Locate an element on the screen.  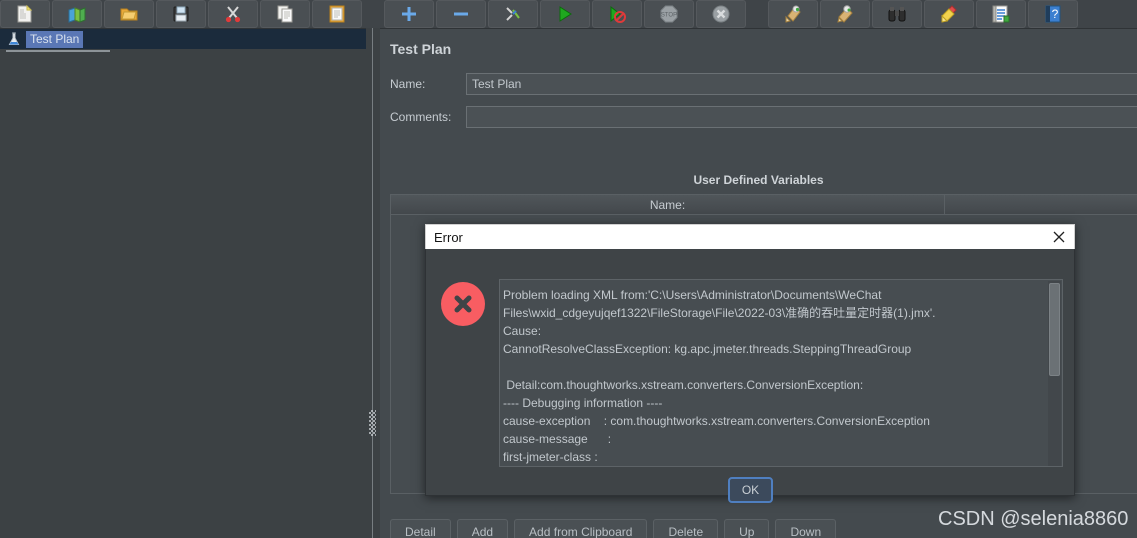
open-button is located at coordinates (129, 14).